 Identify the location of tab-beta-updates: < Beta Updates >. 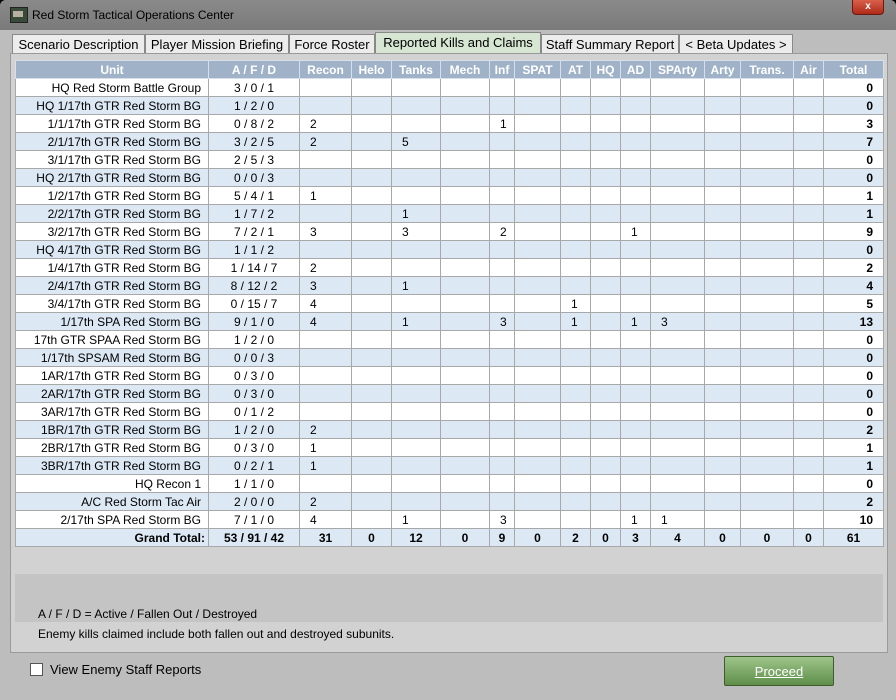
(736, 43).